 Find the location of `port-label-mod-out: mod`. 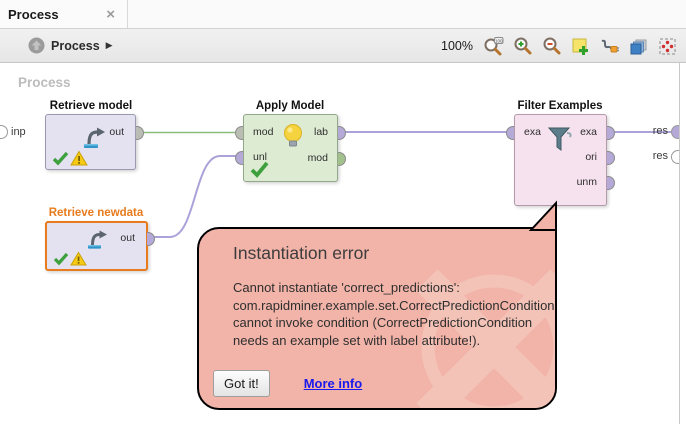

port-label-mod-out: mod is located at coordinates (317, 158).